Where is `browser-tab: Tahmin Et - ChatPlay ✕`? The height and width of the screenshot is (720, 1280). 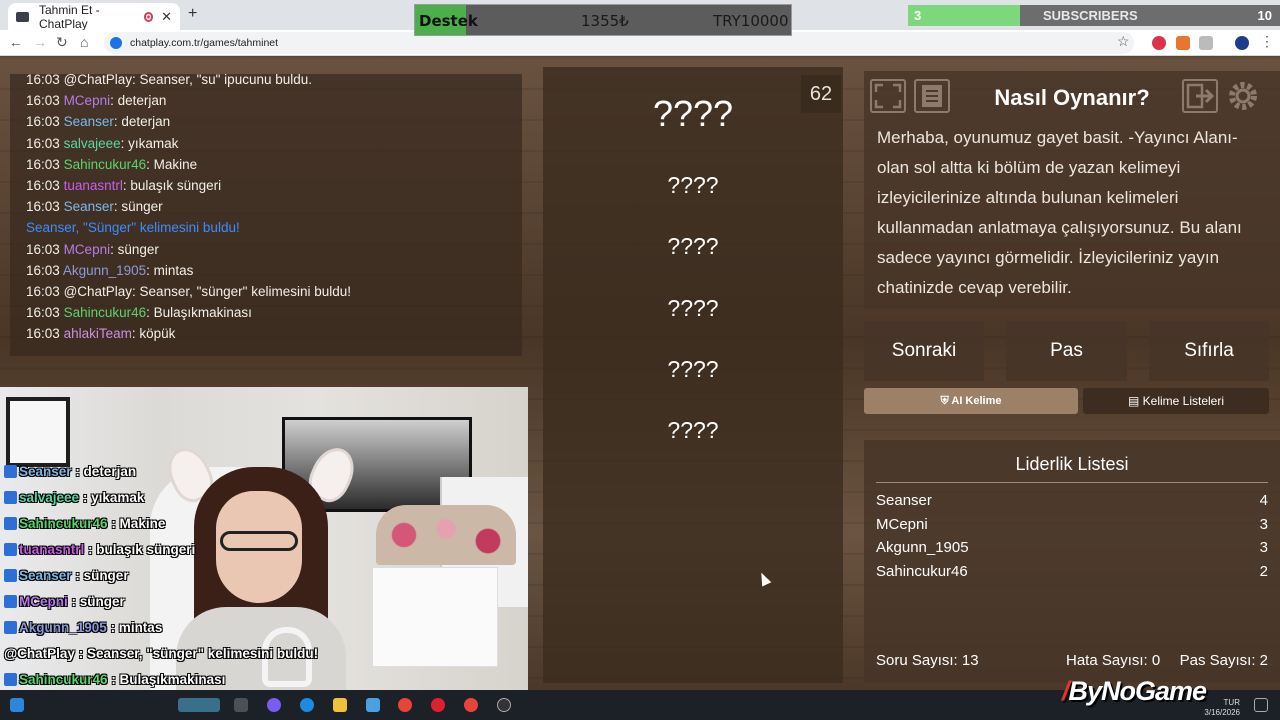 browser-tab: Tahmin Et - ChatPlay ✕ is located at coordinates (94, 16).